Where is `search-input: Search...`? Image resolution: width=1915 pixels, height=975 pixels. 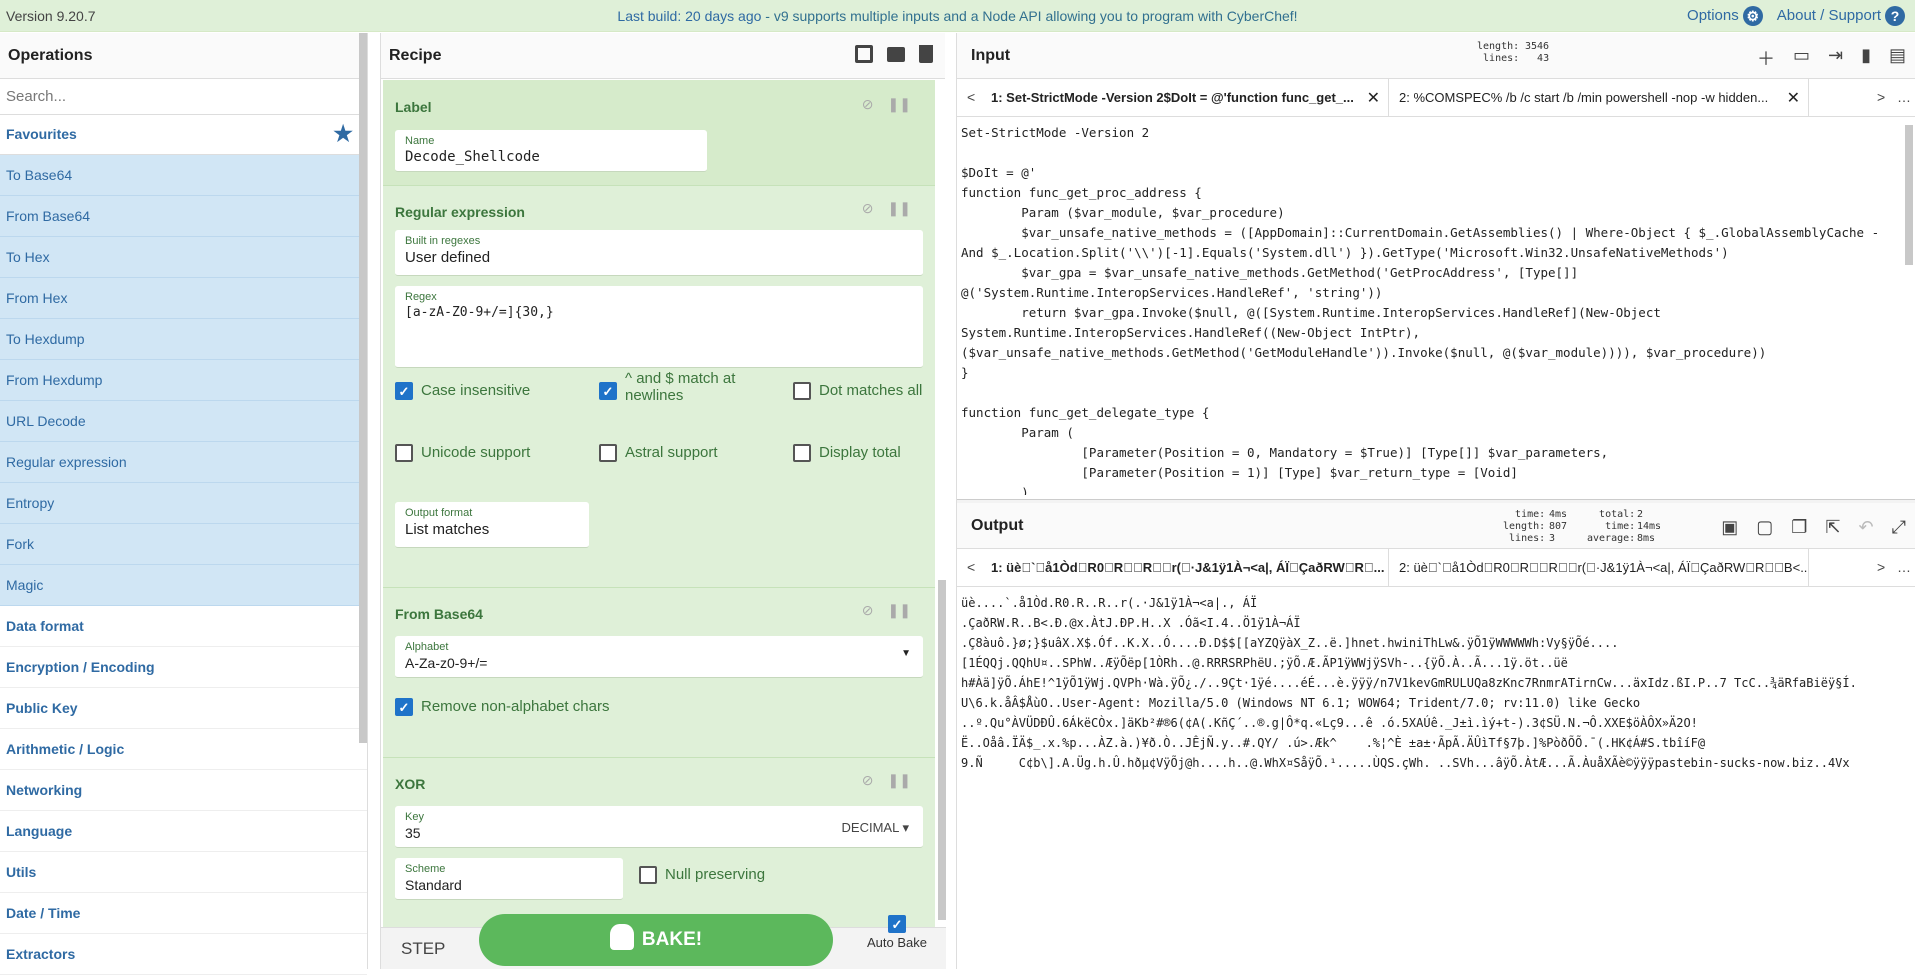 search-input: Search... is located at coordinates (183, 97).